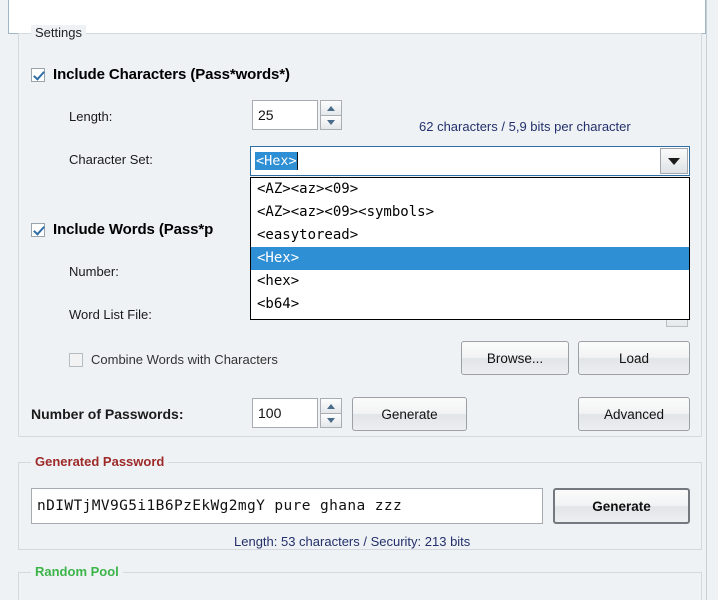 Image resolution: width=718 pixels, height=600 pixels. Describe the element at coordinates (357, 17) in the screenshot. I see `top-panel` at that location.